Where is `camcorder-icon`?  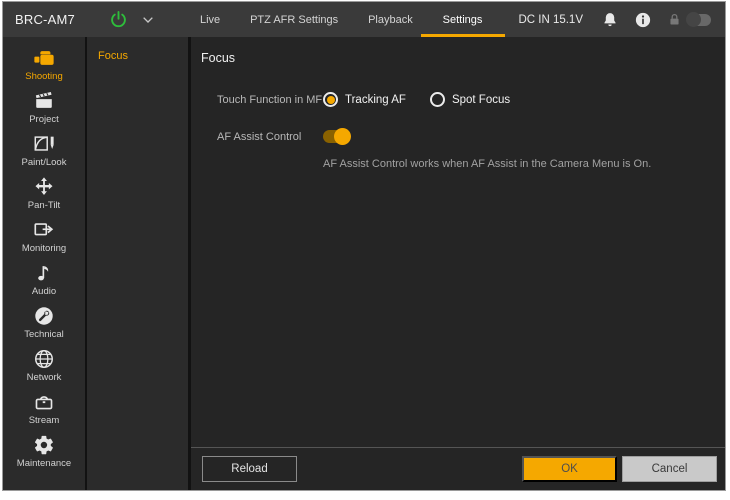 camcorder-icon is located at coordinates (44, 58).